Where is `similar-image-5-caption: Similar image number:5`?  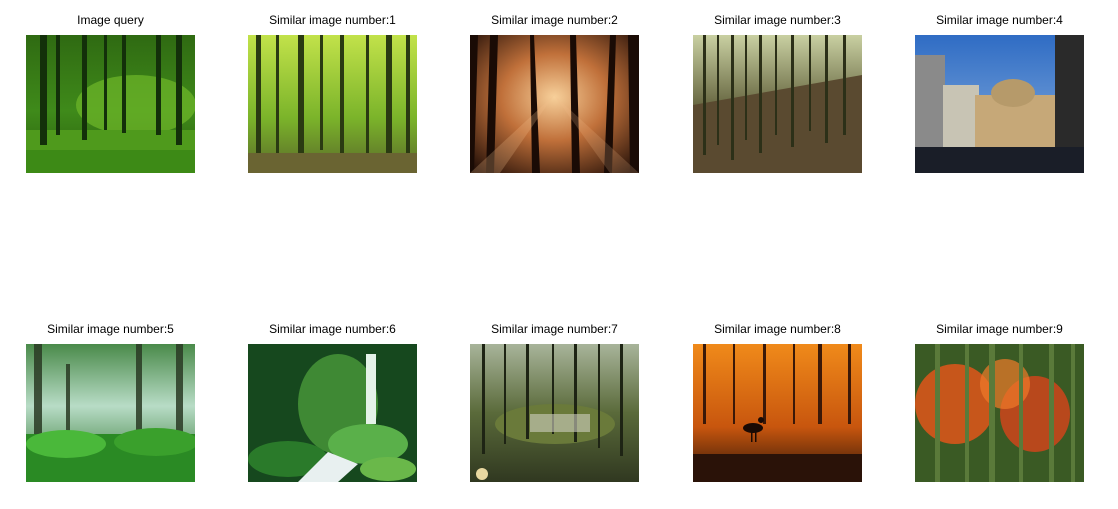
similar-image-5-caption: Similar image number:5 is located at coordinates (110, 329).